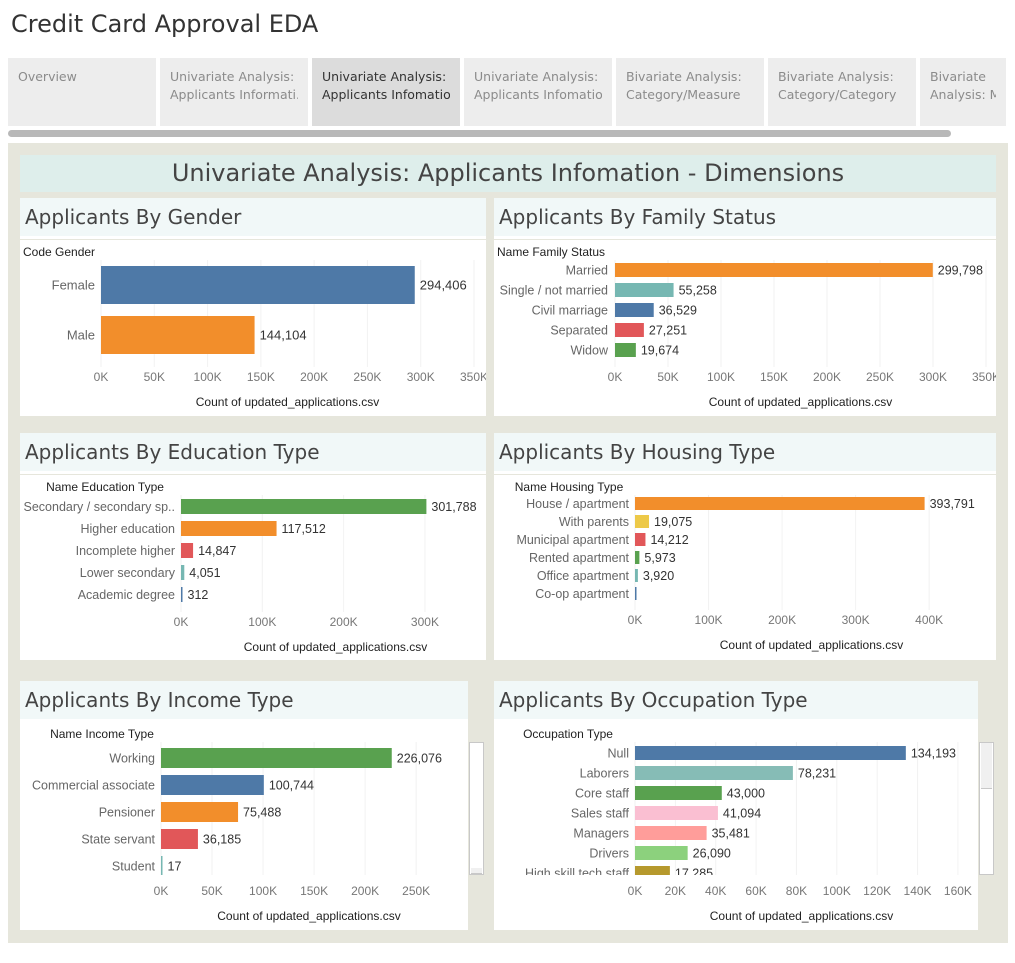  I want to click on tab-scrollbar, so click(479, 133).